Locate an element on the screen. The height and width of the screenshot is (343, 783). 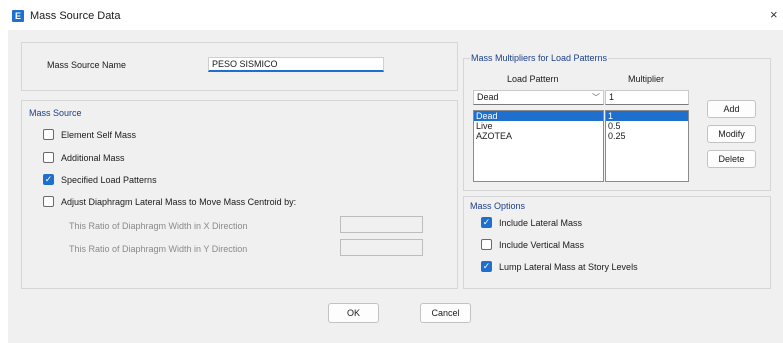
lump-lateral-mass-checkbox: ✓ Lump Lateral Mass at Story Levels is located at coordinates (559, 266).